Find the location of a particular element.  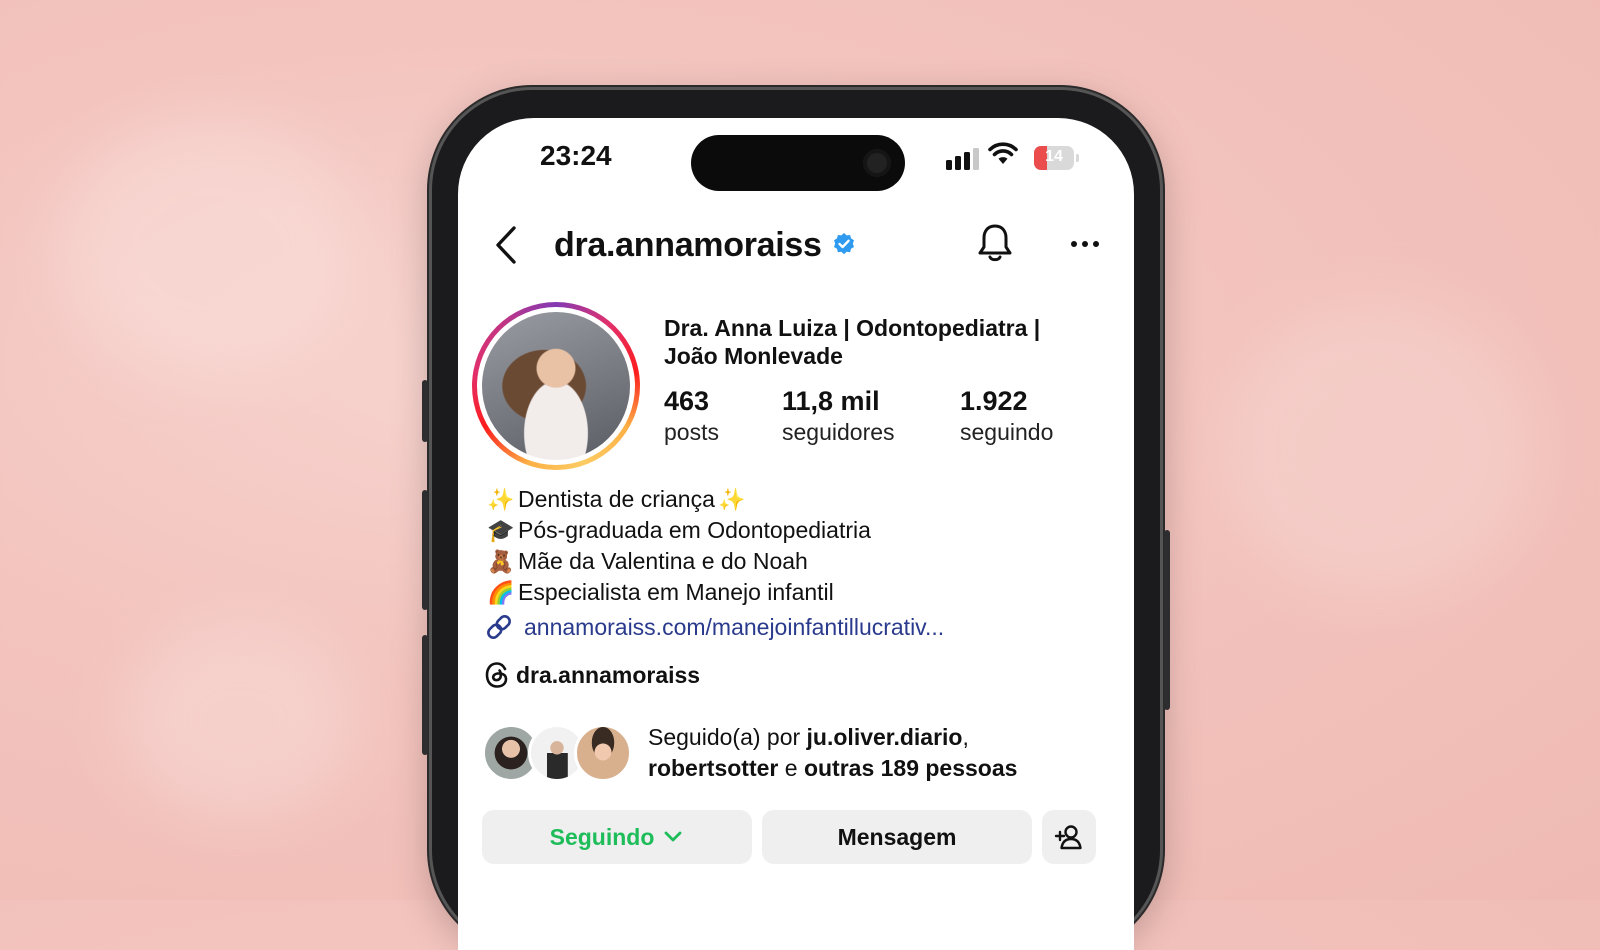

wifi-icon is located at coordinates (1003, 153).